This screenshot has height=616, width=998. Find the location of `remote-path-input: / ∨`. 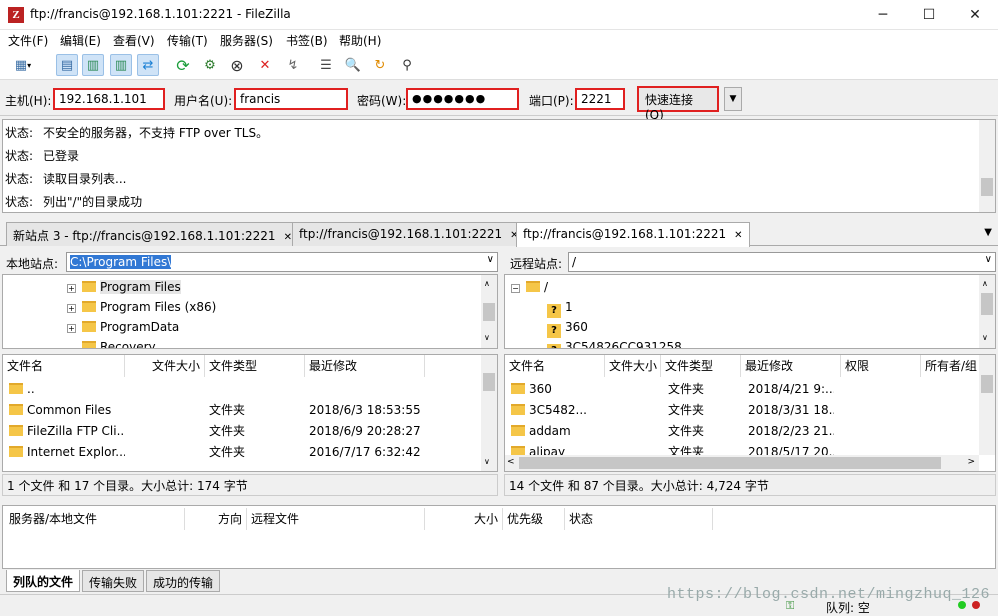

remote-path-input: / ∨ is located at coordinates (782, 262).